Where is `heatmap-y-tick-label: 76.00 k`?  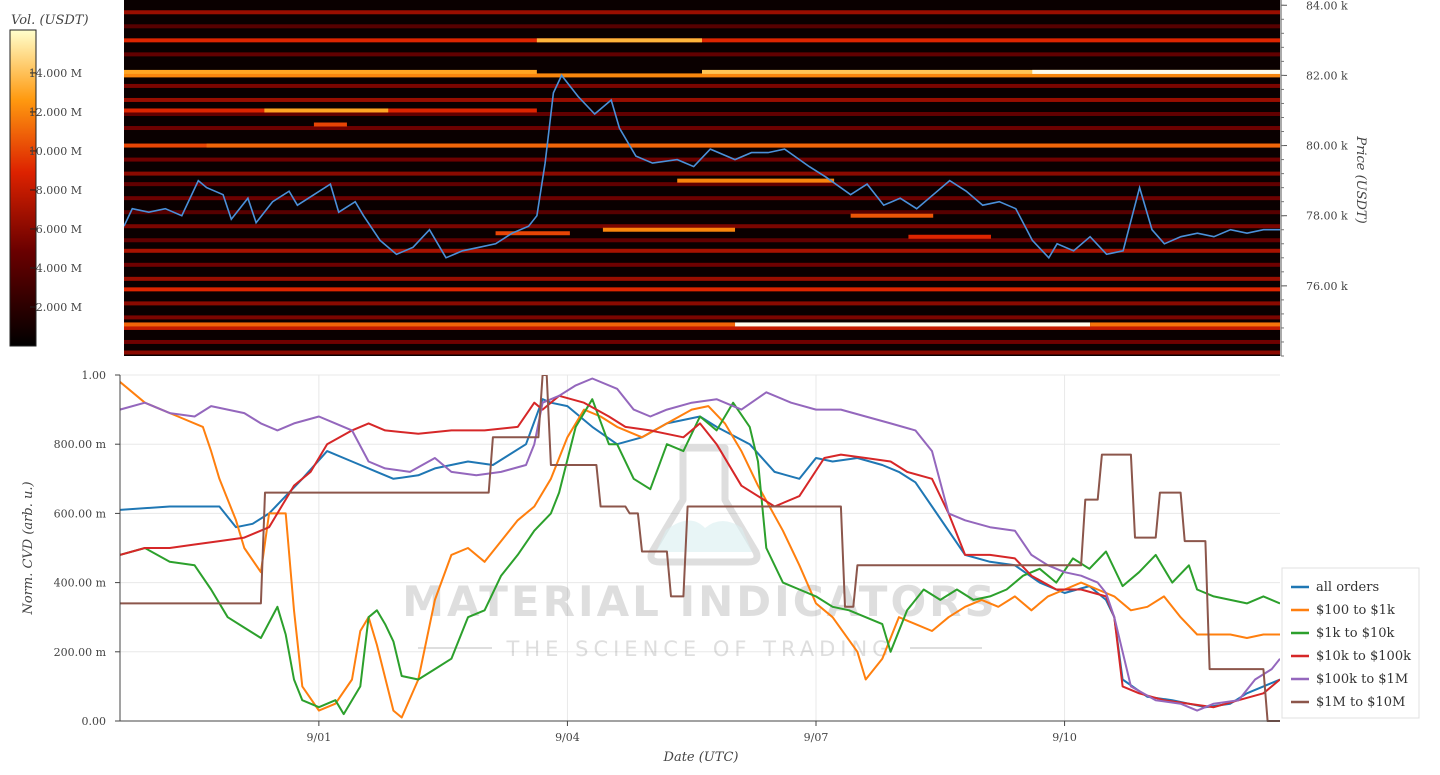 heatmap-y-tick-label: 76.00 k is located at coordinates (1327, 286).